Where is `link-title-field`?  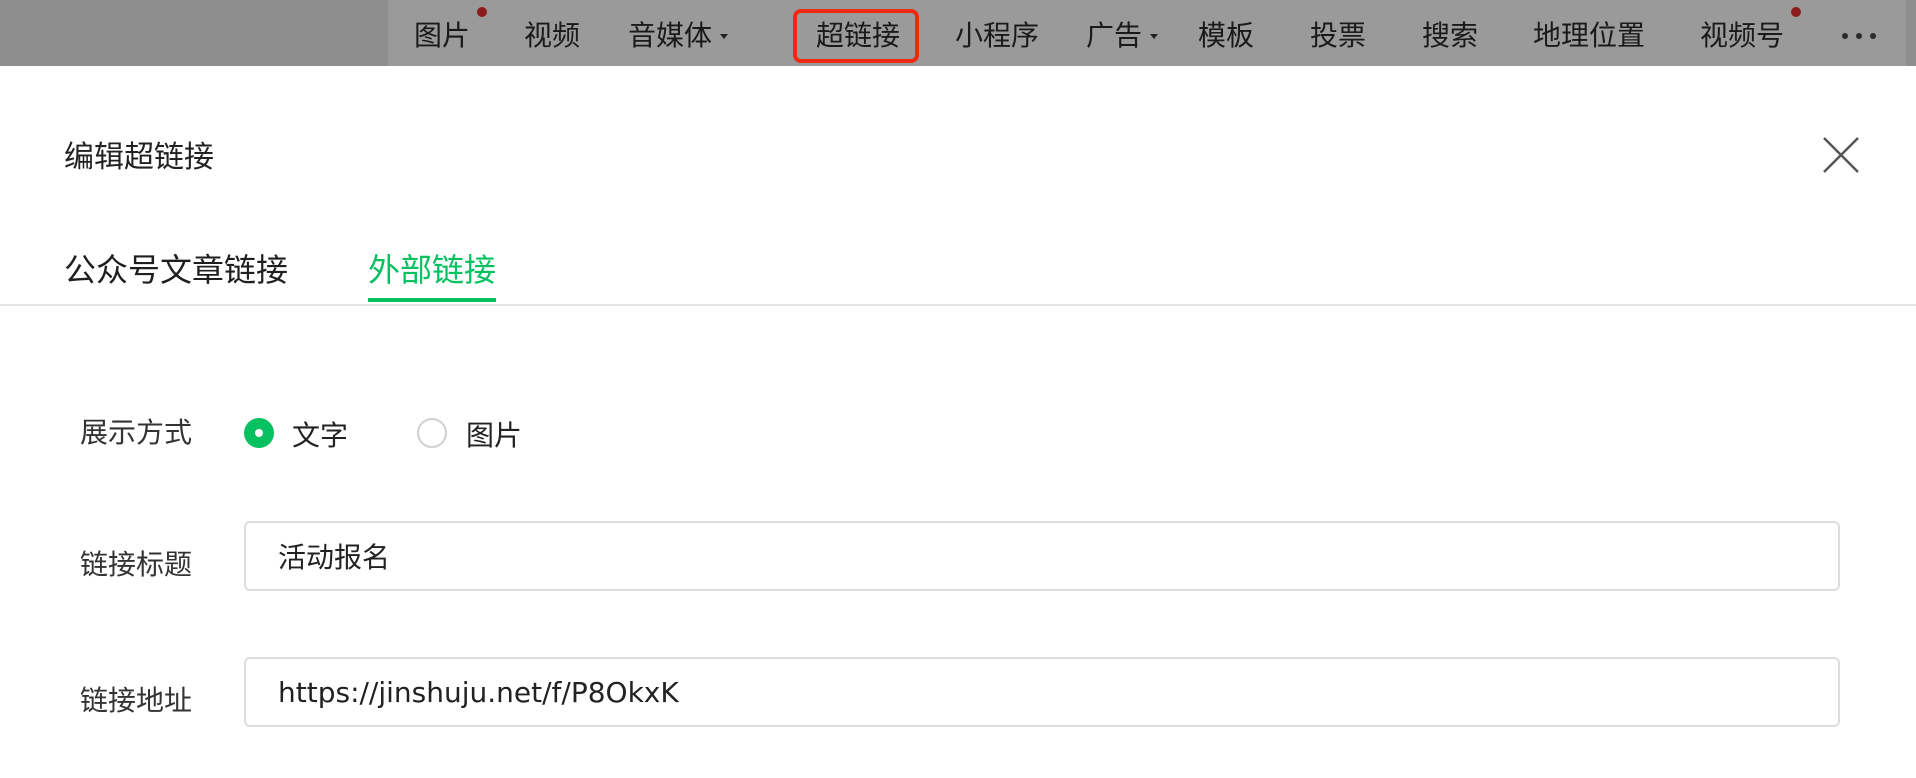 link-title-field is located at coordinates (1042, 556).